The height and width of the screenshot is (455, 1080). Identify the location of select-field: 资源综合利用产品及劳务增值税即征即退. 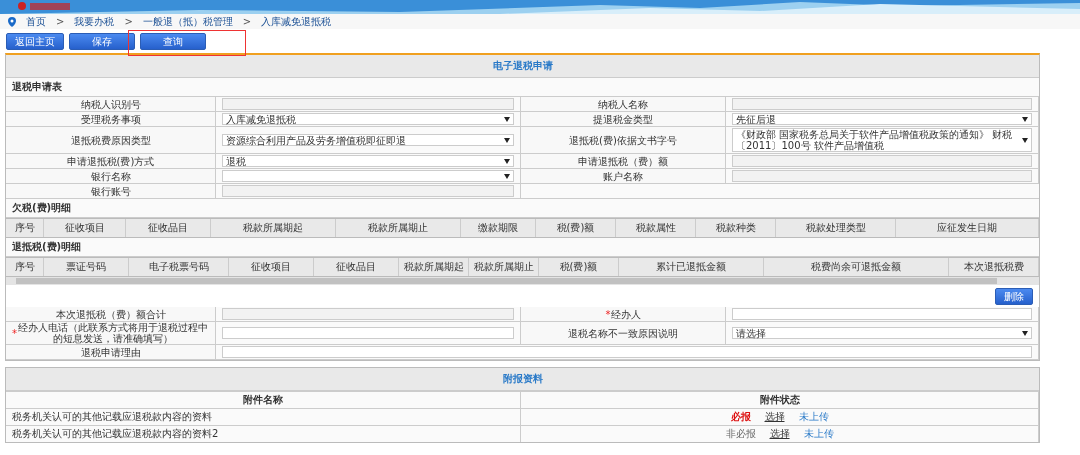
(368, 140).